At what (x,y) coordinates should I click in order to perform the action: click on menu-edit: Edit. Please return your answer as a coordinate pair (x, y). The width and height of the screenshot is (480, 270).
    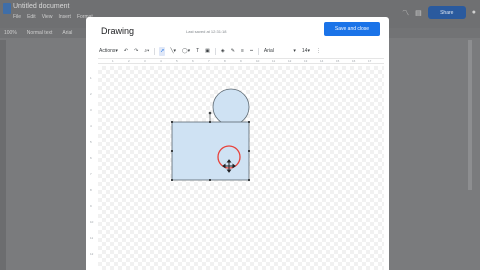
    Looking at the image, I should click on (31, 17).